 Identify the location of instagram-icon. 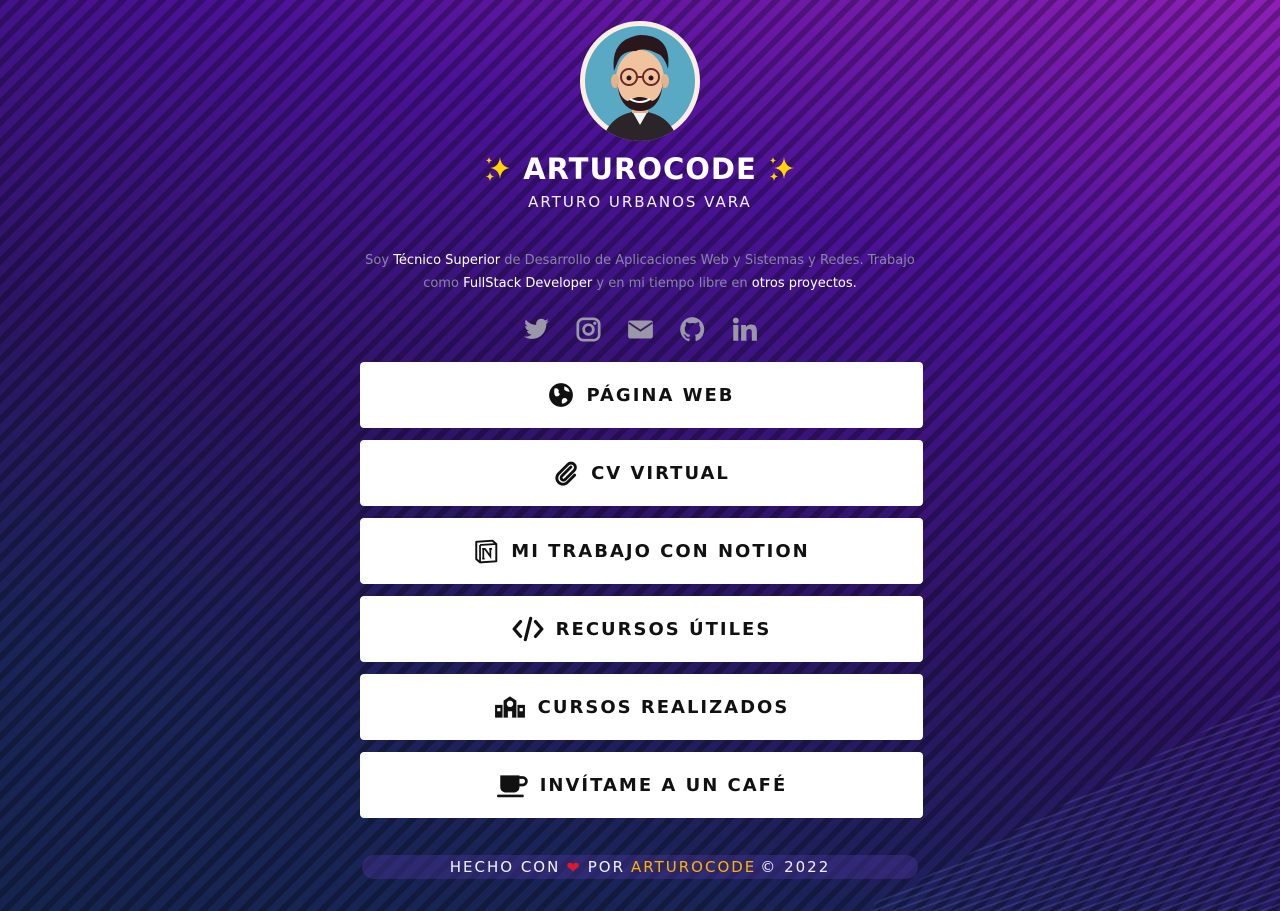
(588, 329).